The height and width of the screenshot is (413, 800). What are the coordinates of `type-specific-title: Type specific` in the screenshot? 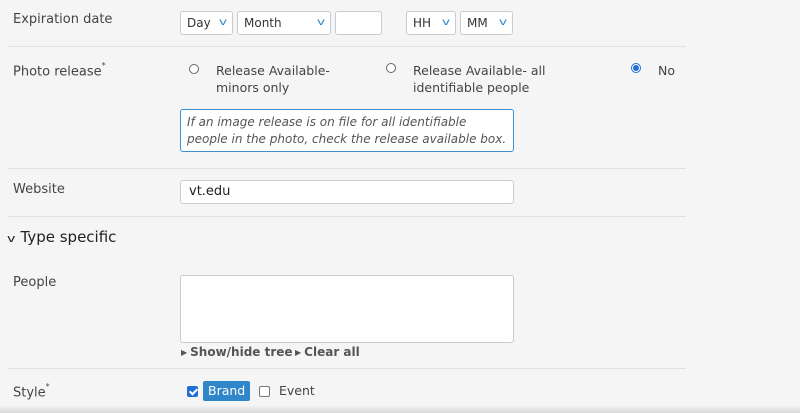 It's located at (68, 237).